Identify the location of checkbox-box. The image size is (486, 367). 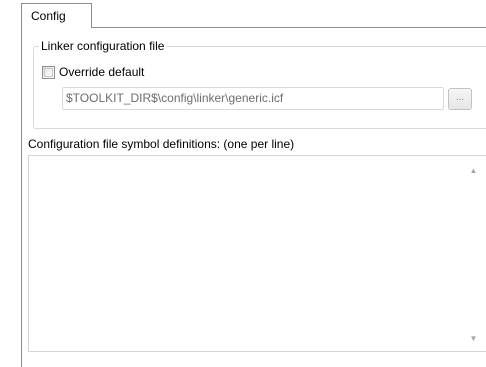
(48, 72).